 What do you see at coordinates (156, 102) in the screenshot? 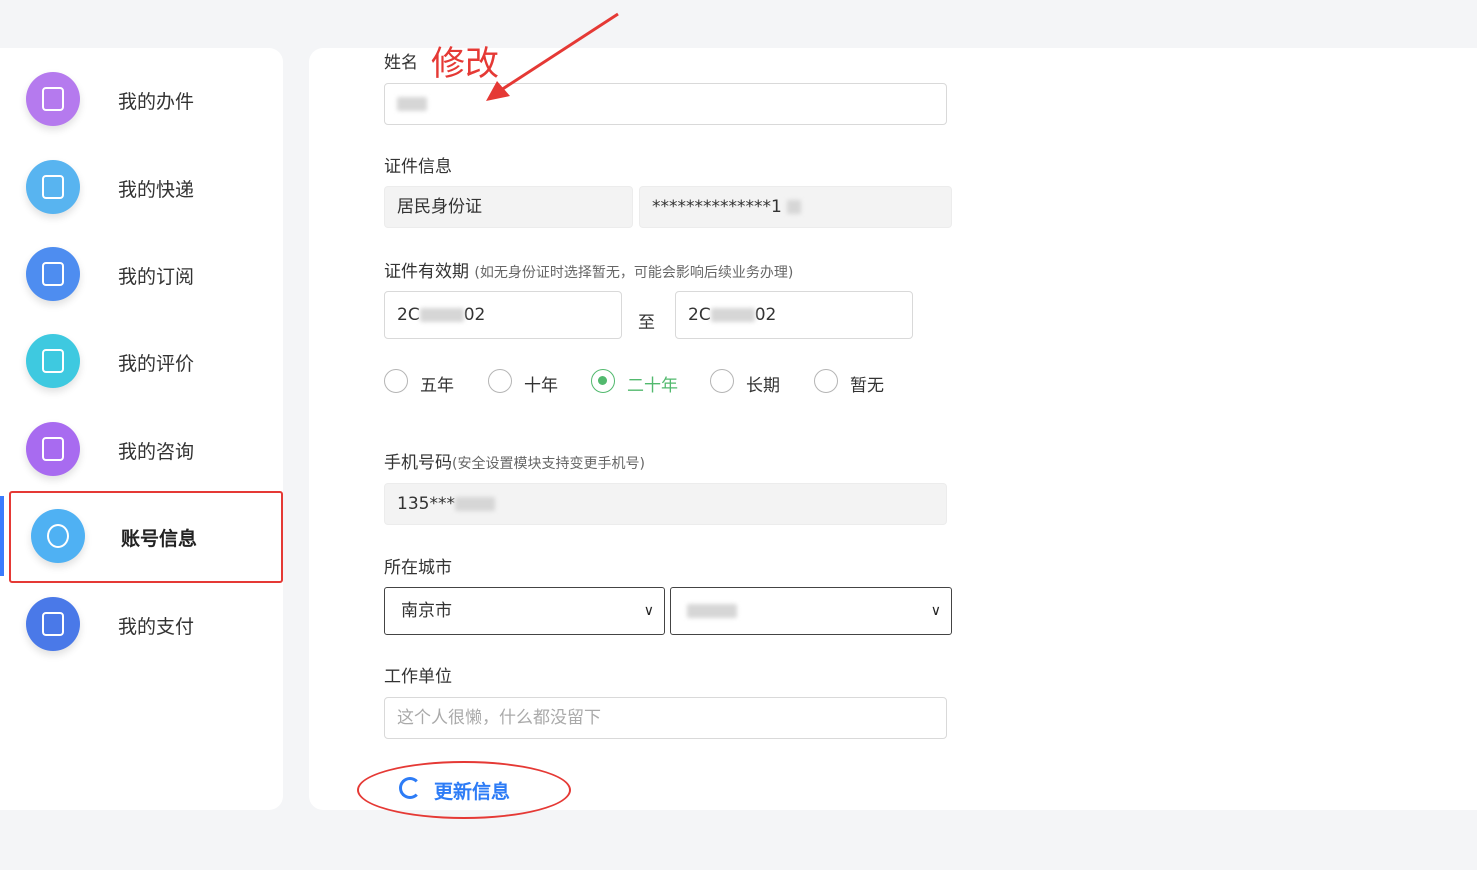
I see `sidebar-item-label: 我的办件` at bounding box center [156, 102].